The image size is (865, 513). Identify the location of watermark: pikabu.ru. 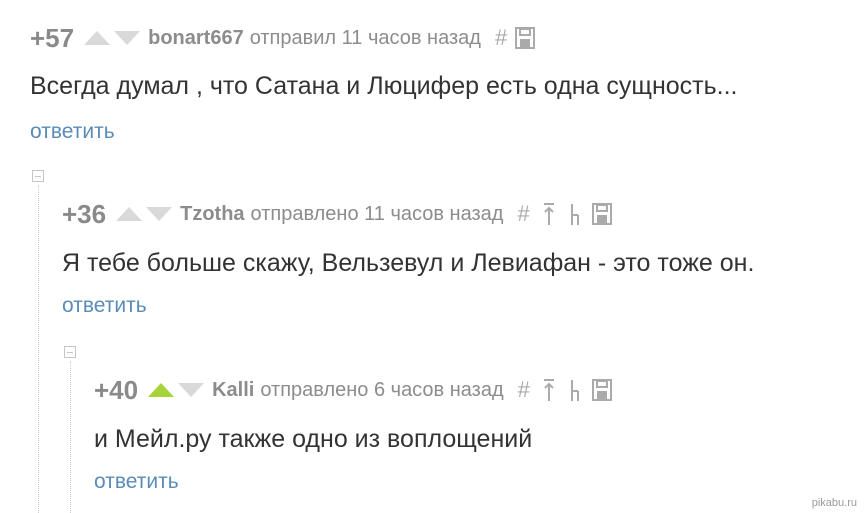
(834, 503).